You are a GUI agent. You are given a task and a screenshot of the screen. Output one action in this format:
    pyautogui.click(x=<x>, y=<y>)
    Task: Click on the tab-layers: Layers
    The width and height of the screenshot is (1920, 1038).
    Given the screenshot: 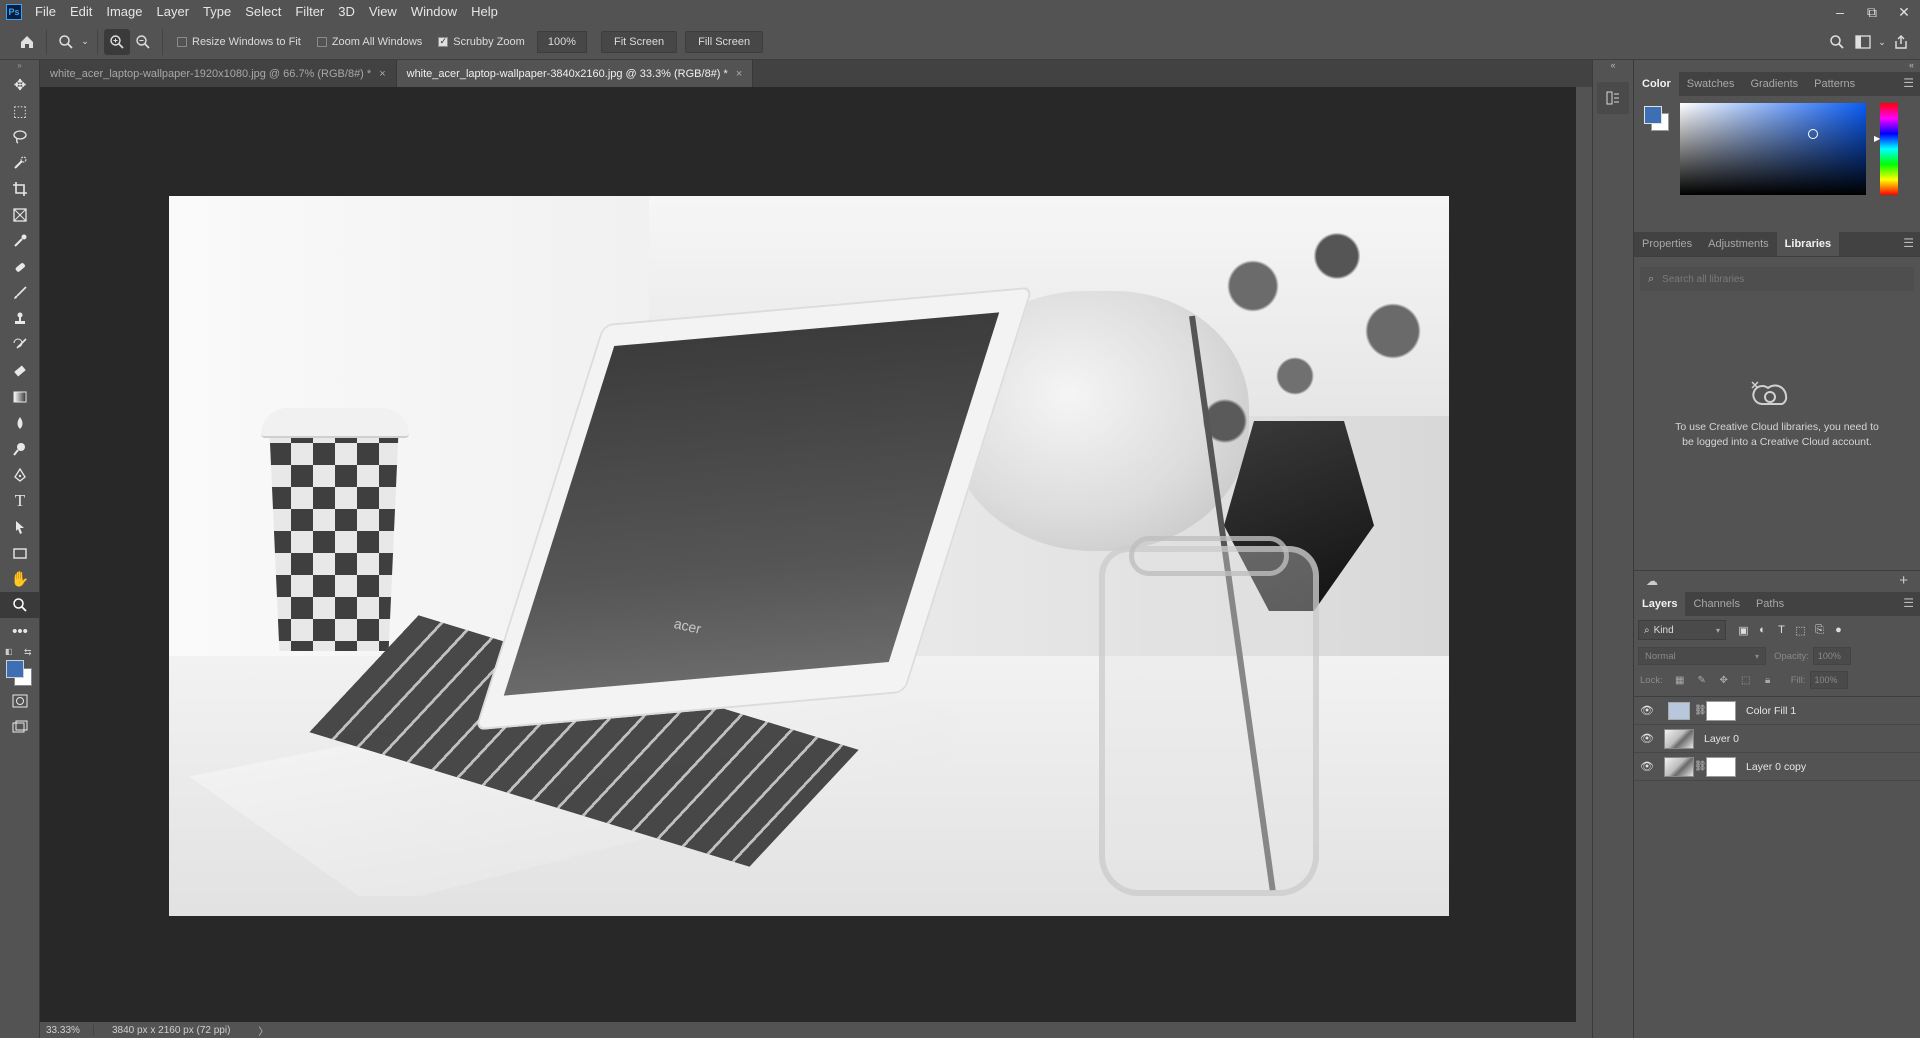 What is the action you would take?
    pyautogui.click(x=1660, y=604)
    